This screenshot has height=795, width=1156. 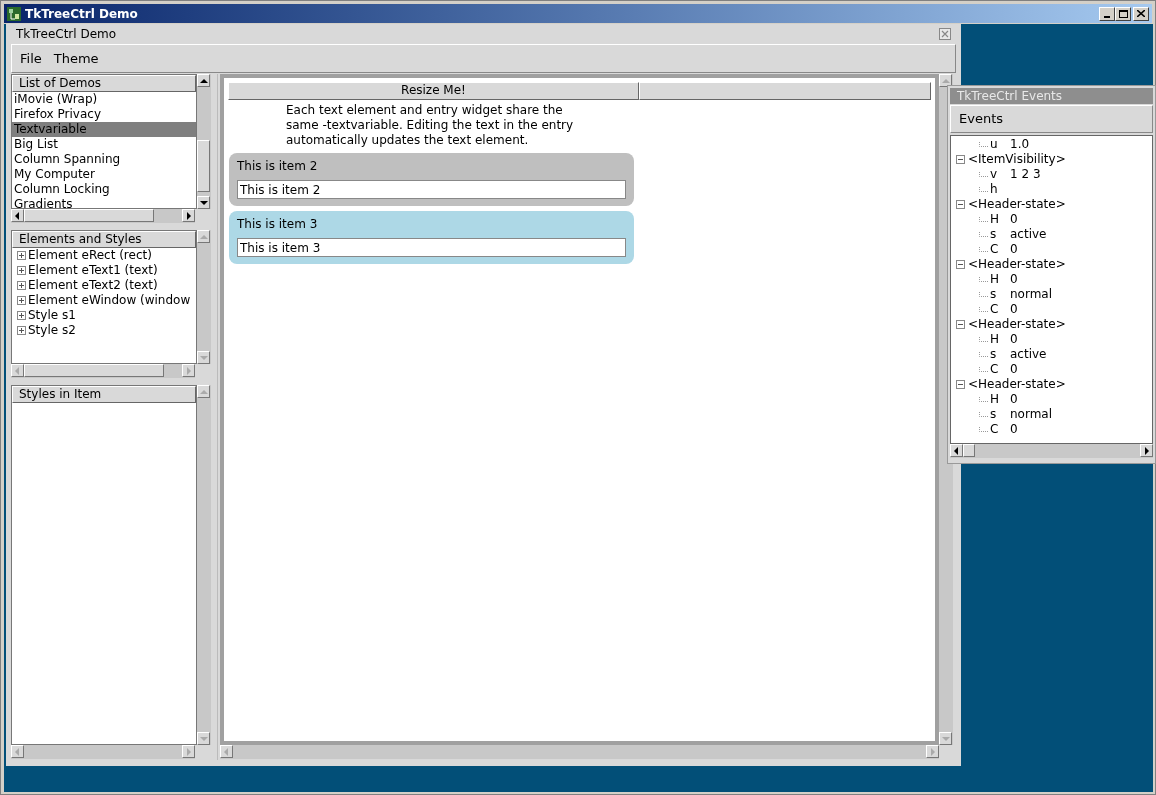 I want to click on event-field-key: u, so click(x=1000, y=144).